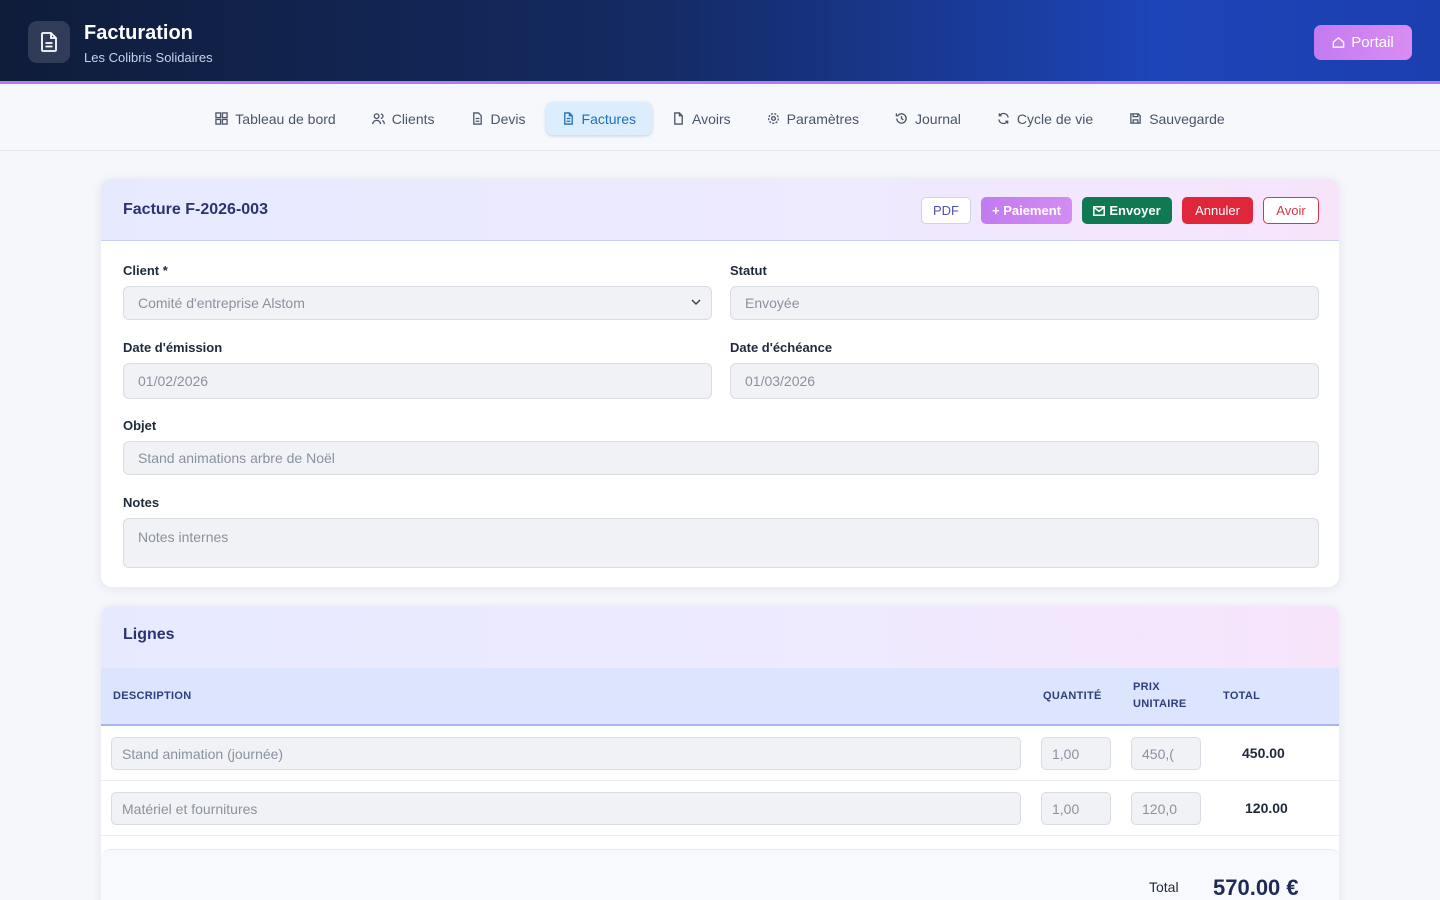 The image size is (1440, 900). I want to click on cancel-invoice-button: Annuler, so click(1217, 210).